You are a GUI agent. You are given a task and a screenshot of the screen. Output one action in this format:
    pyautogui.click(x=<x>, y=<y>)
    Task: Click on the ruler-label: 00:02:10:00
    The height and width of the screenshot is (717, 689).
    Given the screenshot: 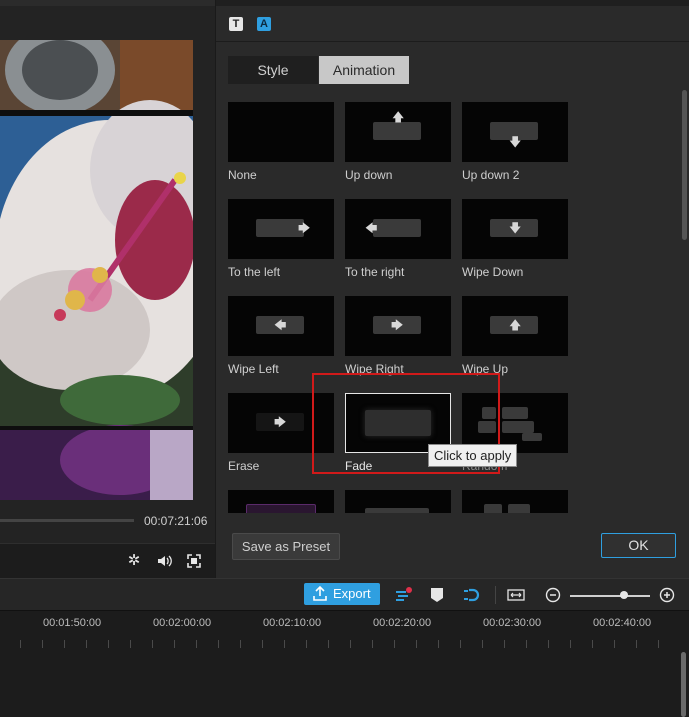 What is the action you would take?
    pyautogui.click(x=292, y=623)
    